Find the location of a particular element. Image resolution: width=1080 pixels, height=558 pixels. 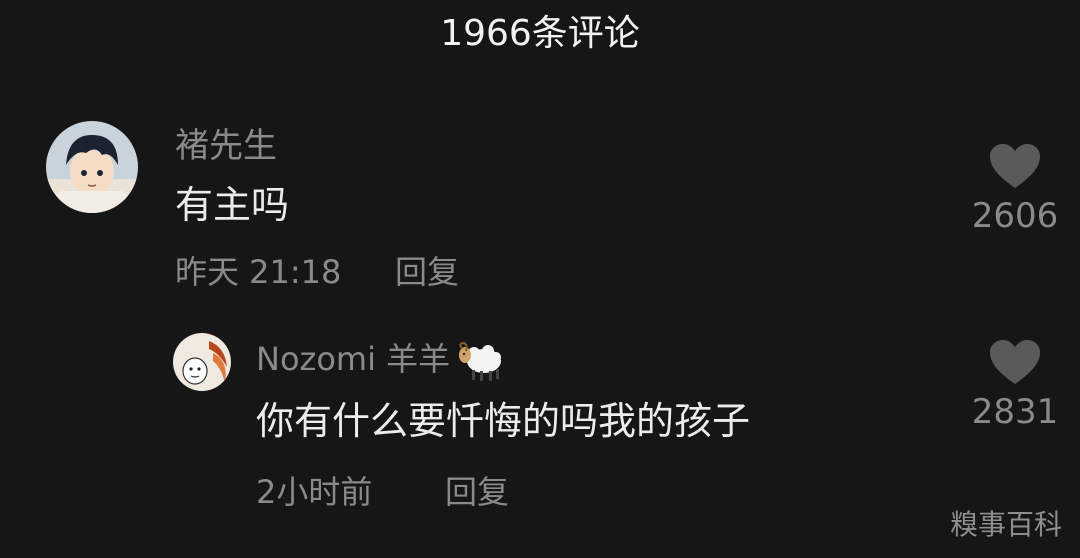

meme-face-avatar-icon is located at coordinates (202, 362).